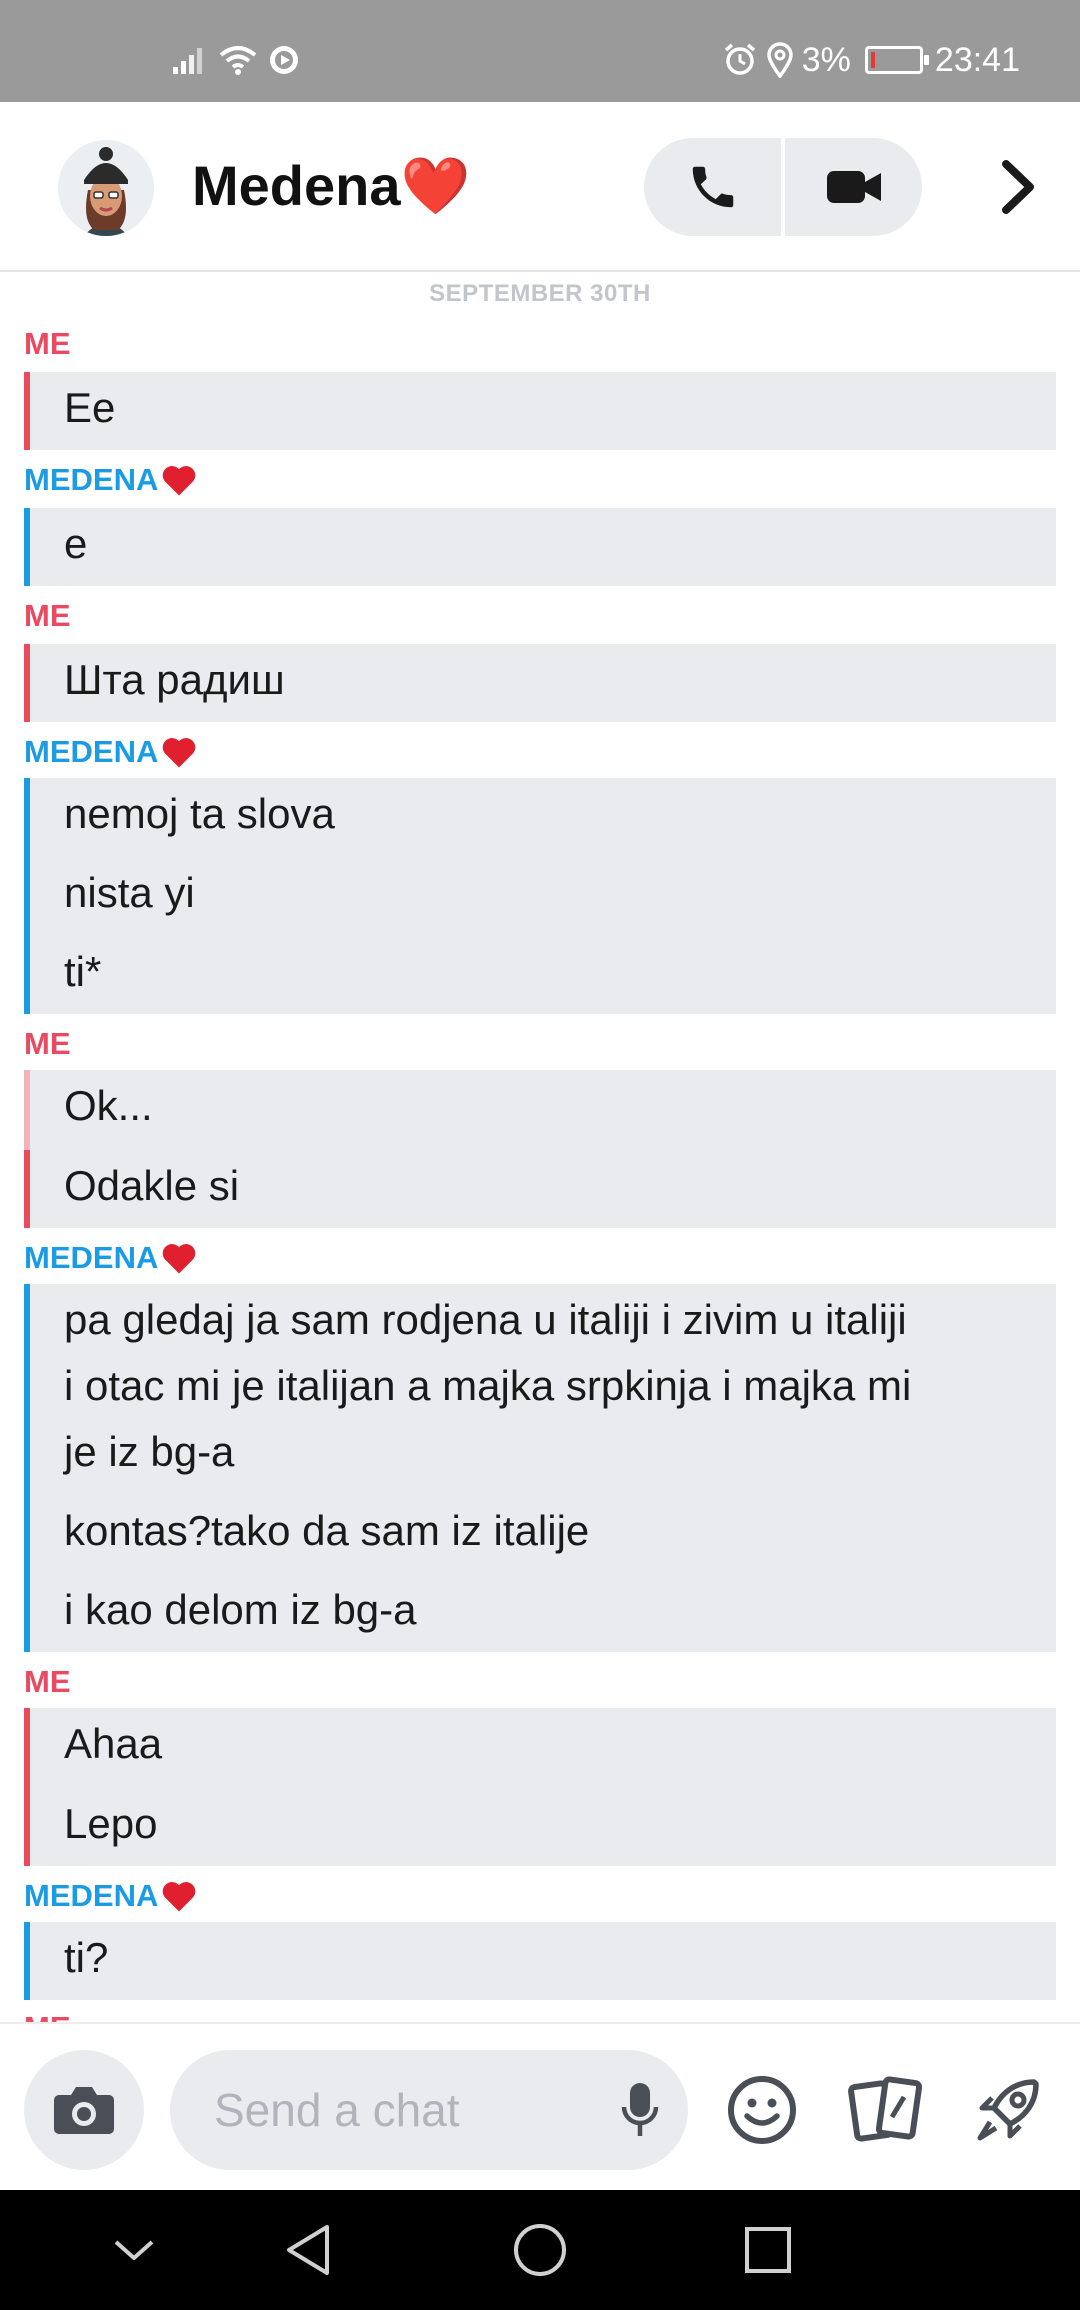 Image resolution: width=1080 pixels, height=2310 pixels. I want to click on phone-icon, so click(712, 187).